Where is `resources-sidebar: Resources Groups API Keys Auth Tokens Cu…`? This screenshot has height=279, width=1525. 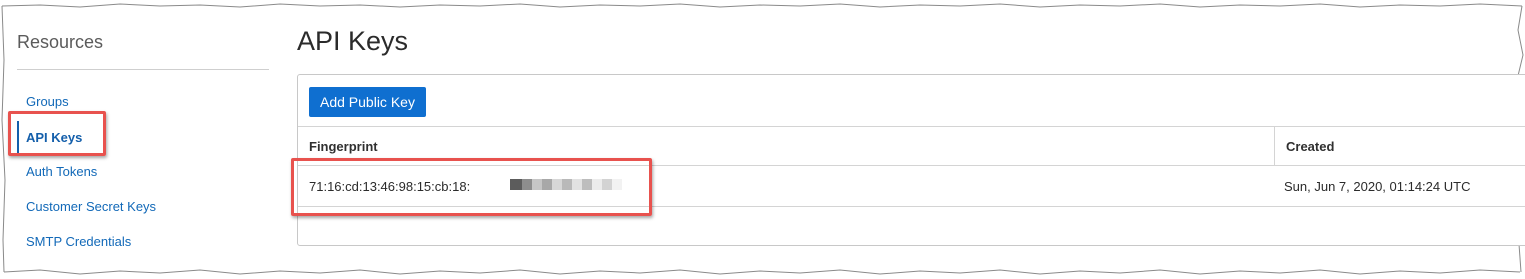
resources-sidebar: Resources Groups API Keys Auth Tokens Cu… is located at coordinates (138, 139).